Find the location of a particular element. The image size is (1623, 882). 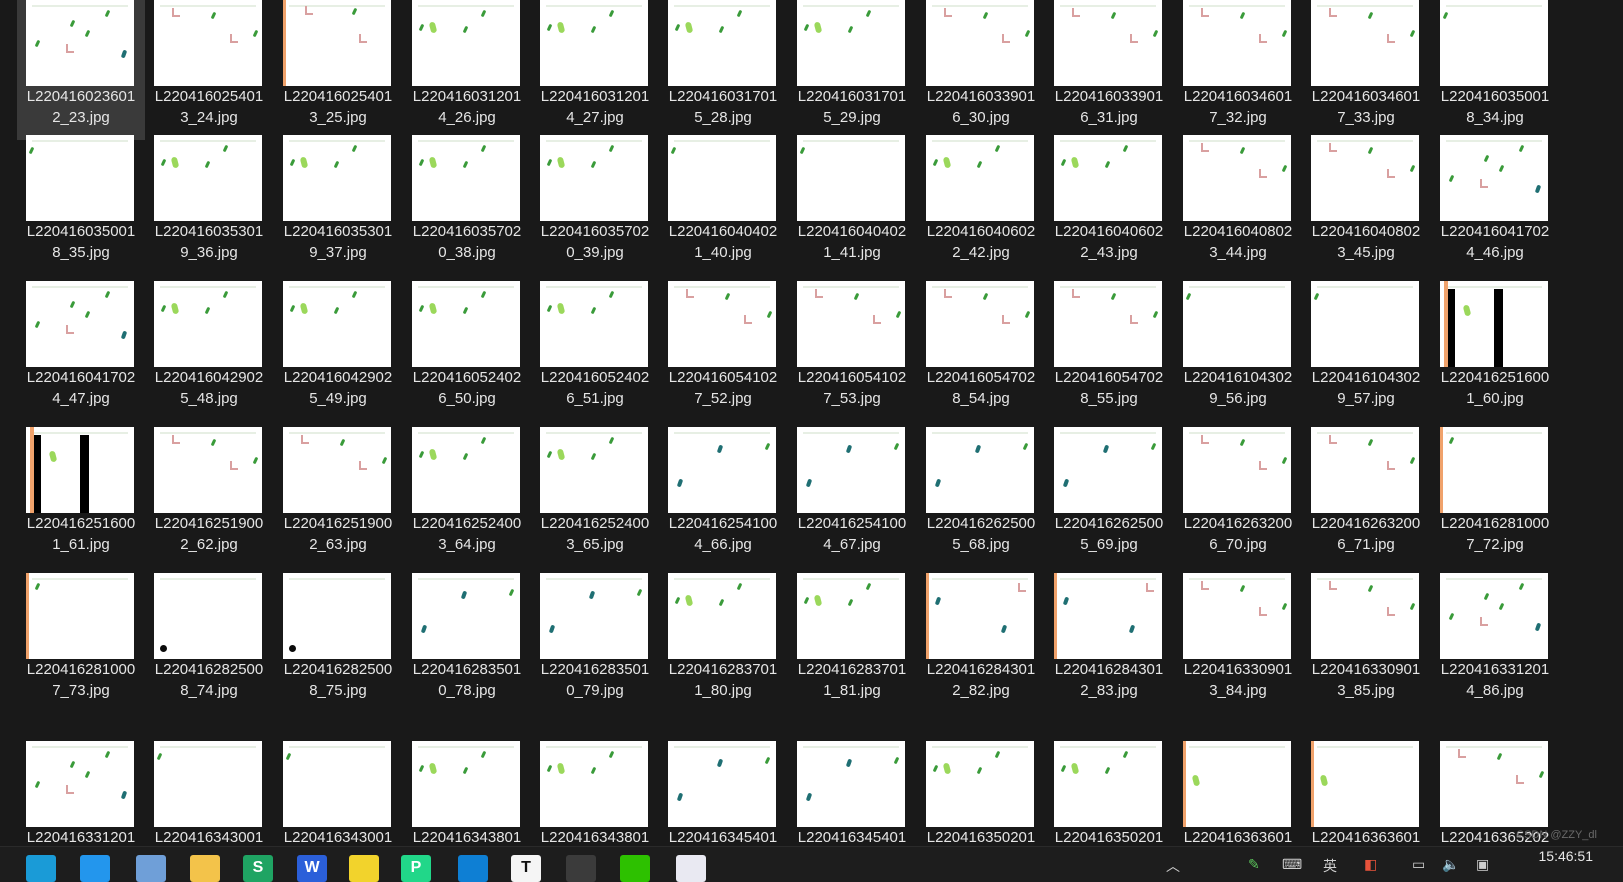

file-item: L220416251900 2_62.jpg is located at coordinates (209, 497).